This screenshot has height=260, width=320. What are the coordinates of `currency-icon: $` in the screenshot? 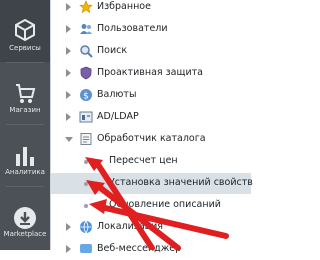 It's located at (86, 95).